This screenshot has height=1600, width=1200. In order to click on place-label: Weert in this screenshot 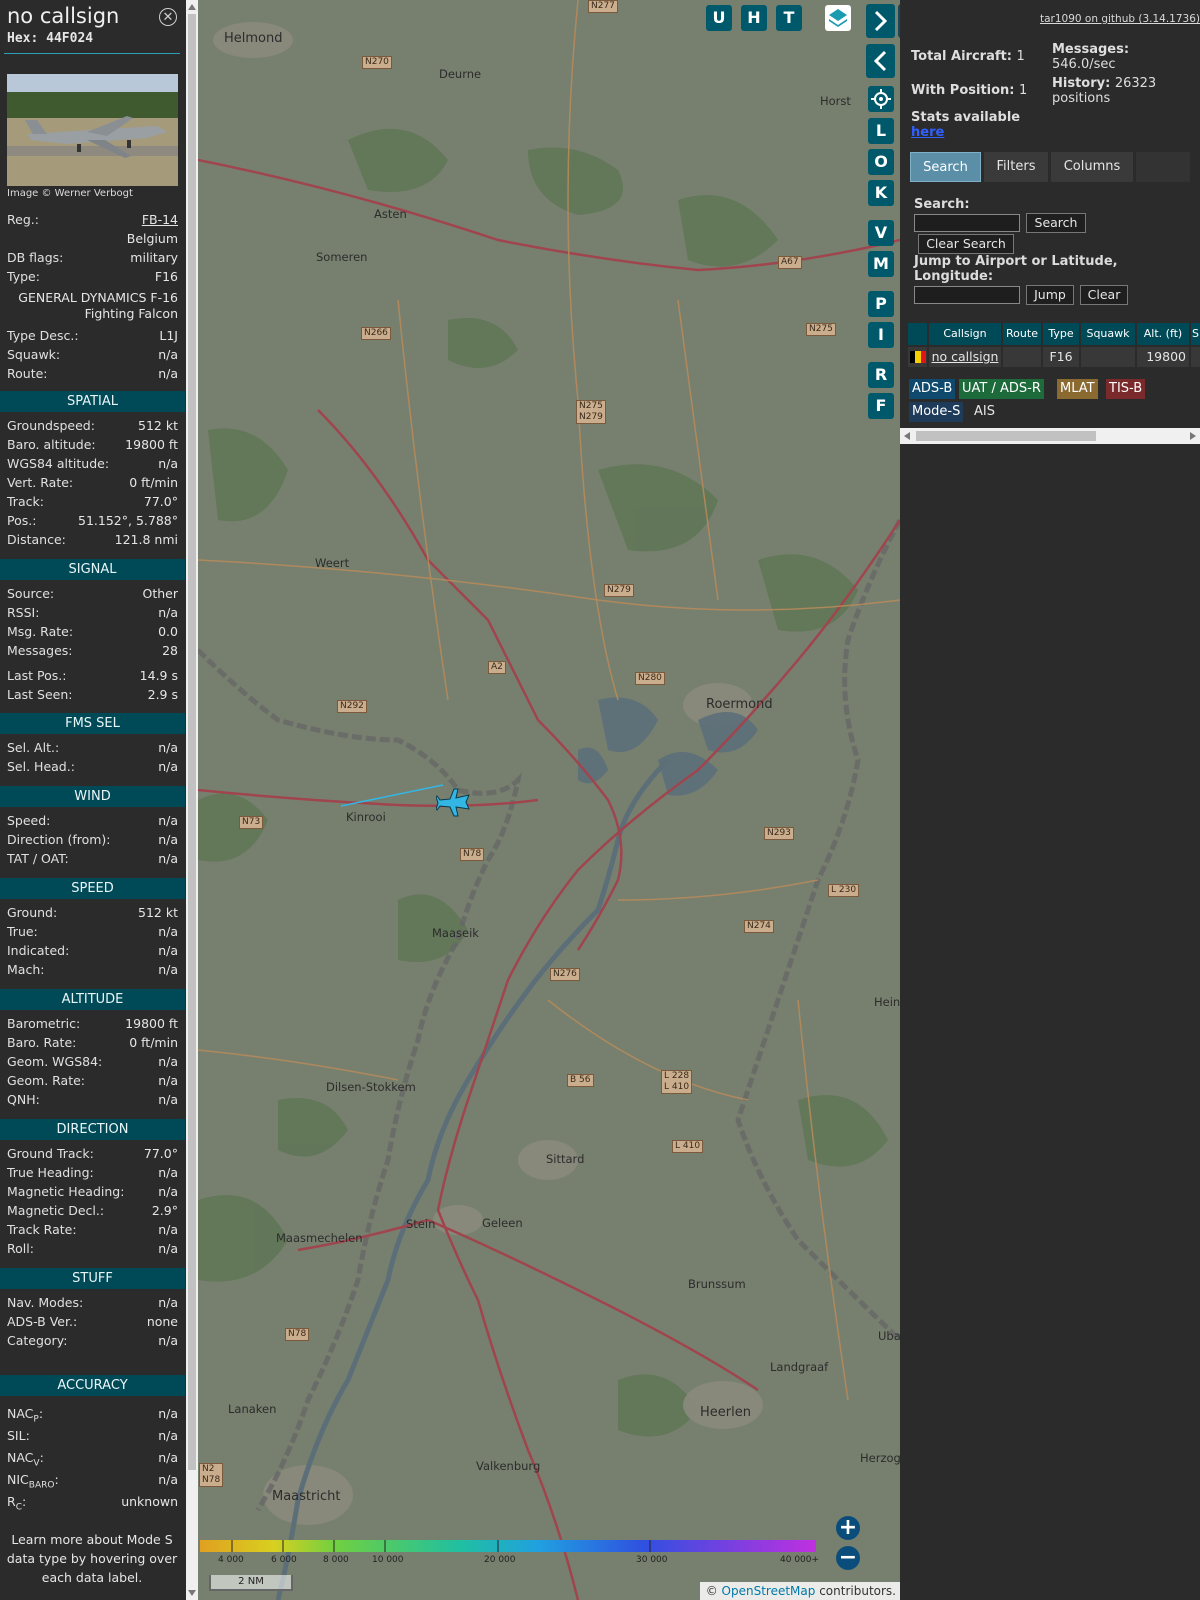, I will do `click(332, 563)`.